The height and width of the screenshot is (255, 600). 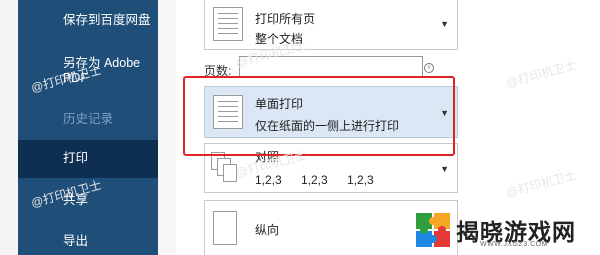 What do you see at coordinates (228, 112) in the screenshot?
I see `single-side-page-icon` at bounding box center [228, 112].